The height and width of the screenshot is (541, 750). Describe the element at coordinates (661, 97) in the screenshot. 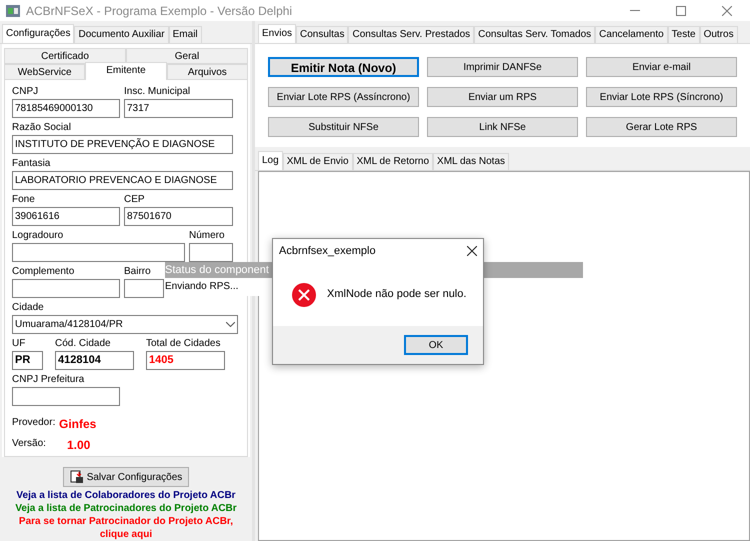

I see `action-button: Enviar Lote RPS (Síncrono)` at that location.